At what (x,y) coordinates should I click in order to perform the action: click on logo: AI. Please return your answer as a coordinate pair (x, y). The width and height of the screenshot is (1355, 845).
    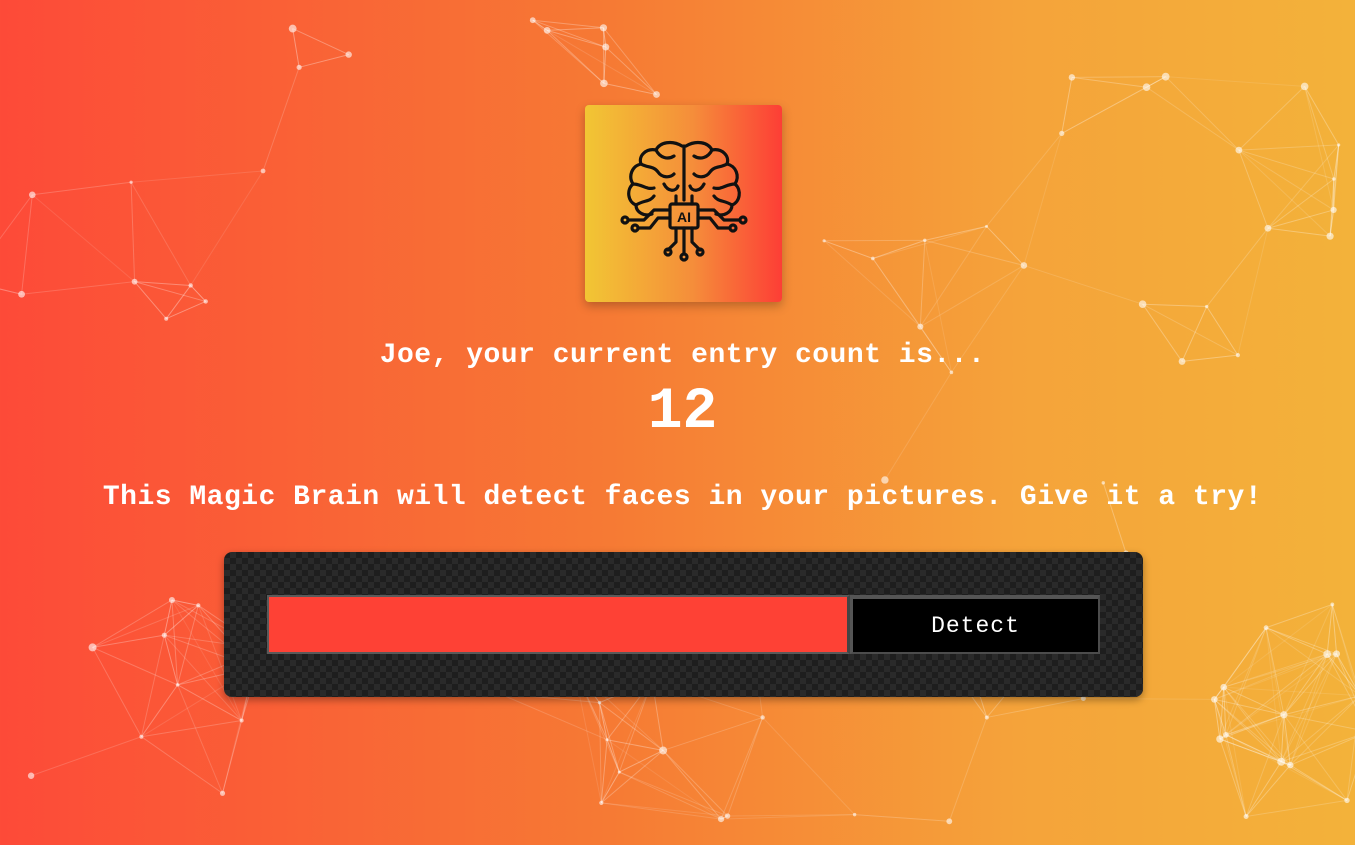
    Looking at the image, I should click on (683, 203).